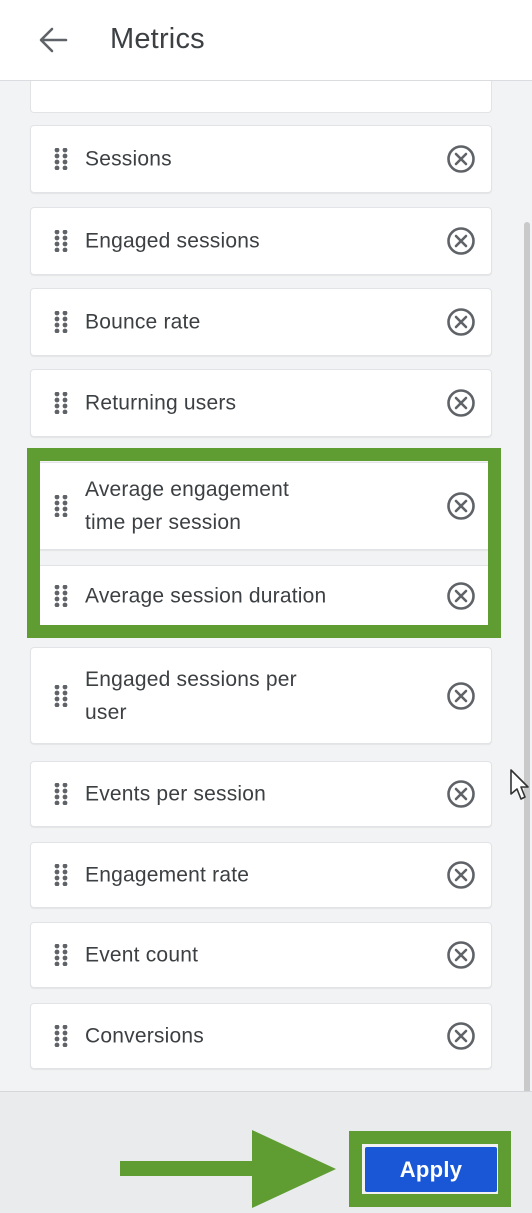 This screenshot has width=532, height=1213. What do you see at coordinates (255, 159) in the screenshot?
I see `metric-label: Sessions` at bounding box center [255, 159].